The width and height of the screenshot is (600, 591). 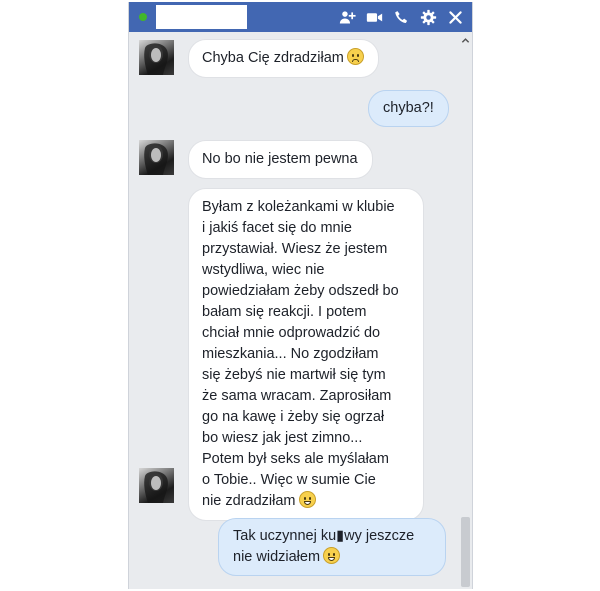 What do you see at coordinates (273, 58) in the screenshot?
I see `message-text: Chyba Cię zdradziłam` at bounding box center [273, 58].